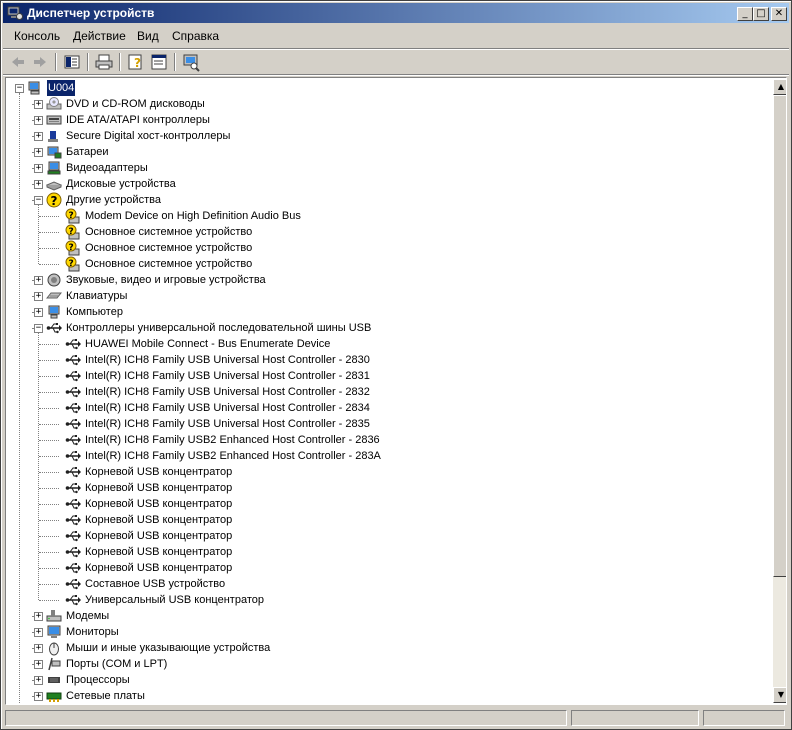  Describe the element at coordinates (104, 62) in the screenshot. I see `print-icon` at that location.